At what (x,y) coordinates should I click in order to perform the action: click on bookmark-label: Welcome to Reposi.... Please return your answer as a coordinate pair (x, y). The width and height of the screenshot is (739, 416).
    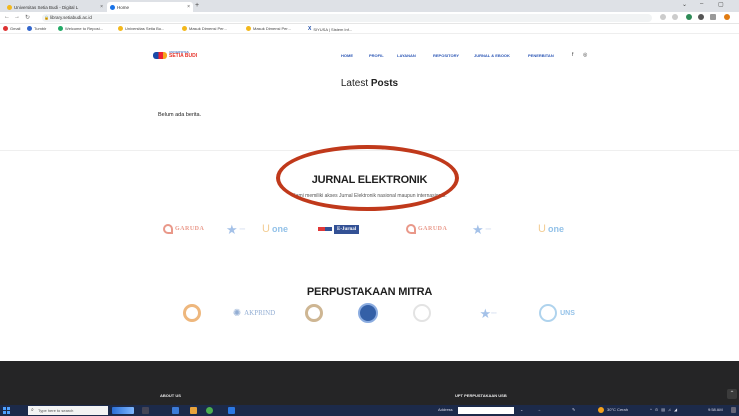
    Looking at the image, I should click on (84, 28).